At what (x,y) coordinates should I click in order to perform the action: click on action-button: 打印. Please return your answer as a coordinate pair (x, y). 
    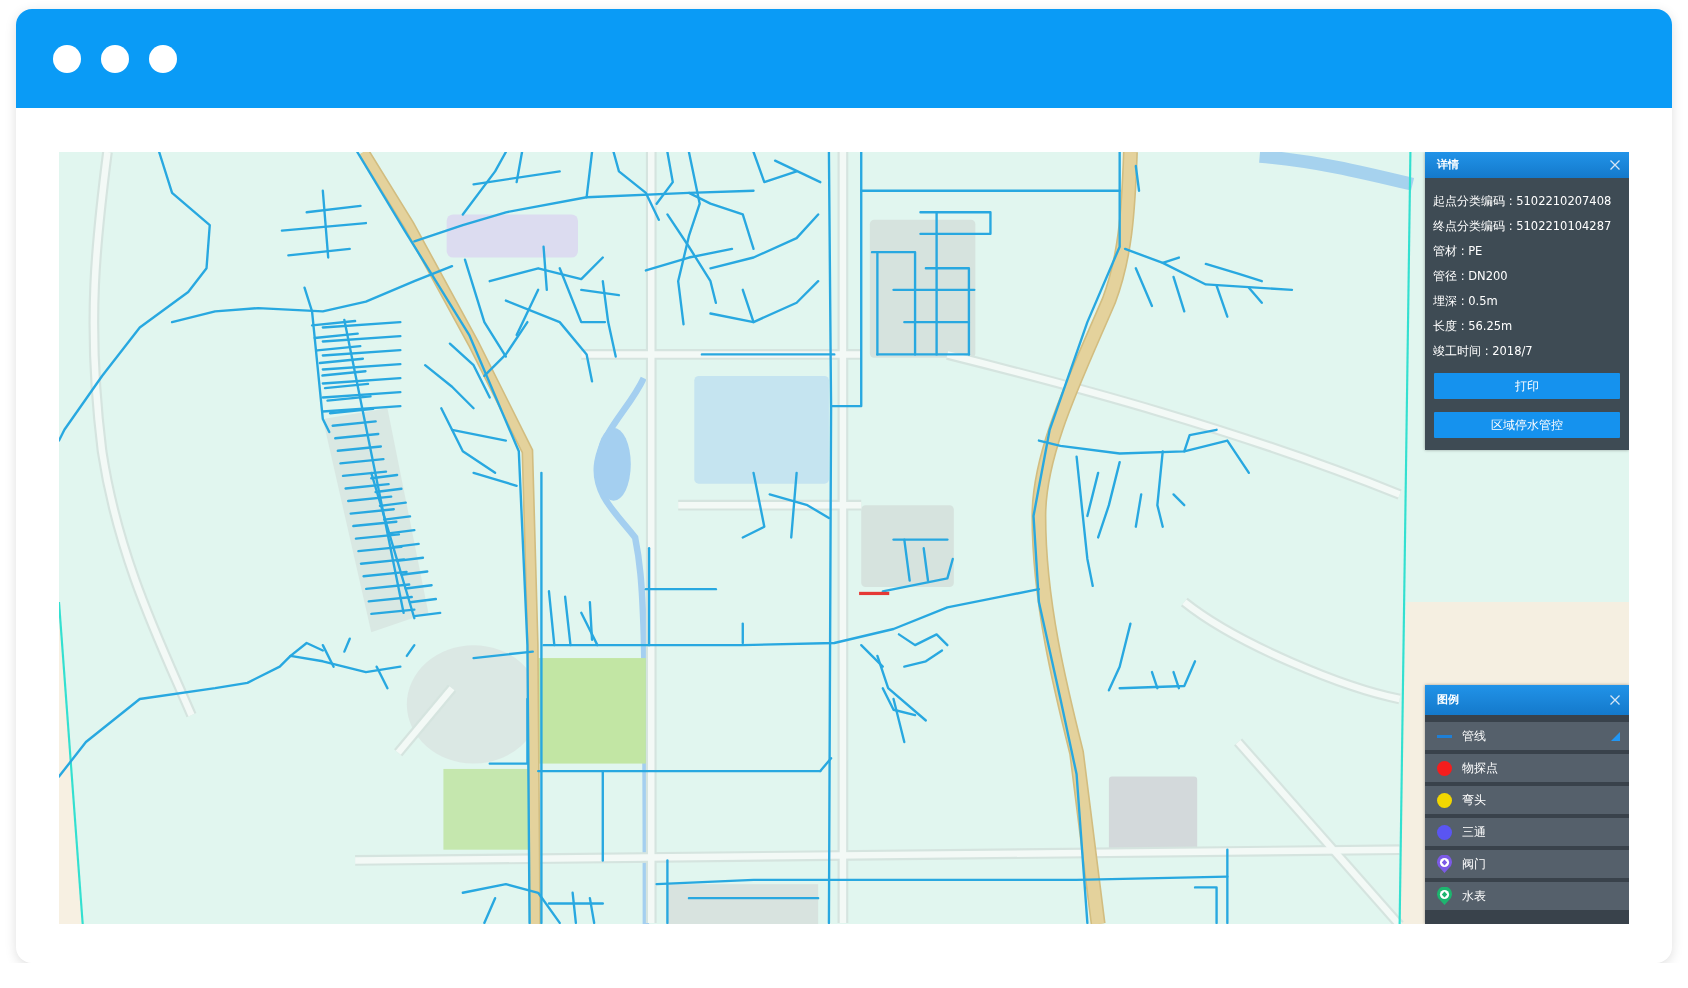
    Looking at the image, I should click on (1527, 386).